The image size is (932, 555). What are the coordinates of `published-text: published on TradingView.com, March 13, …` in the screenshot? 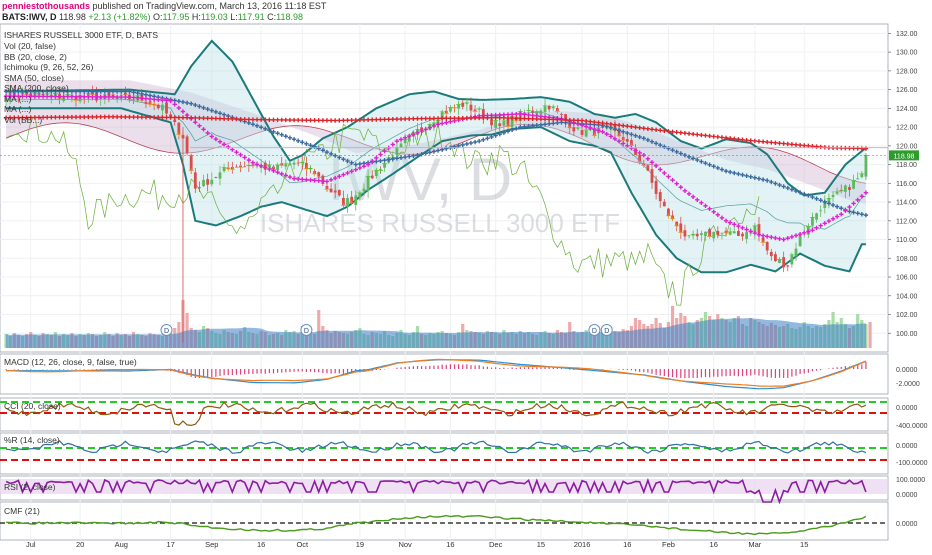 It's located at (209, 6).